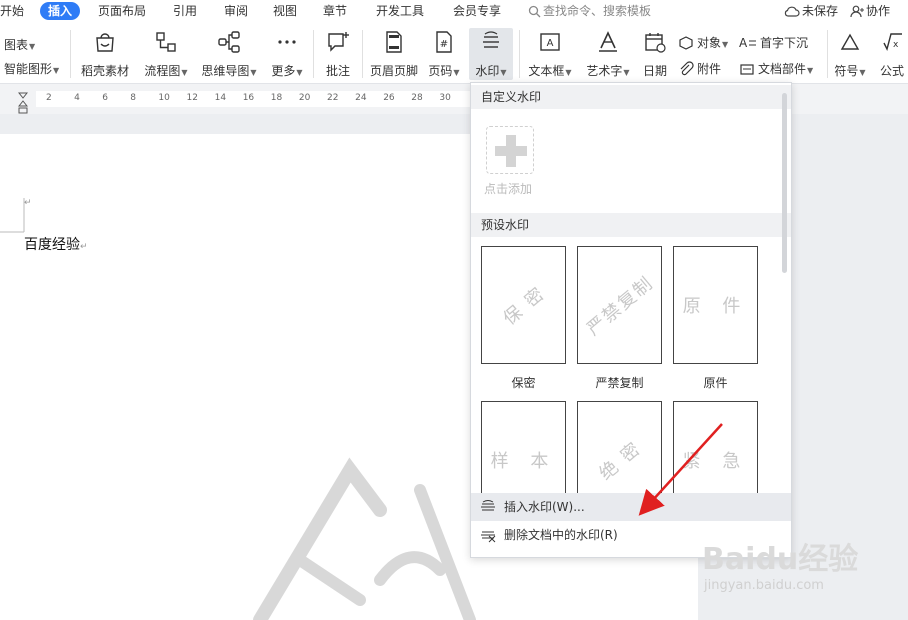  Describe the element at coordinates (508, 188) in the screenshot. I see `add-watermark-label: 点击添加` at that location.